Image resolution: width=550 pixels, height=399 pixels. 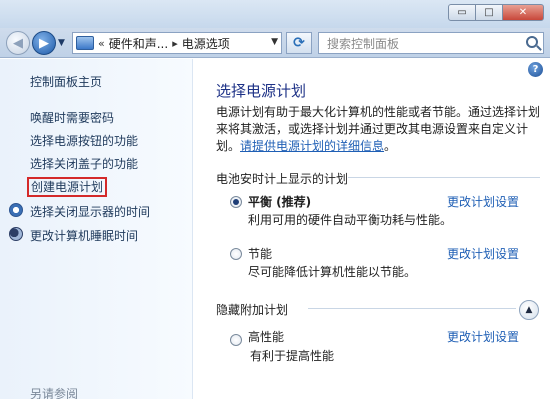 What do you see at coordinates (332, 272) in the screenshot?
I see `plan-power-saver-description: 尽可能降低计算机性能以节能。` at bounding box center [332, 272].